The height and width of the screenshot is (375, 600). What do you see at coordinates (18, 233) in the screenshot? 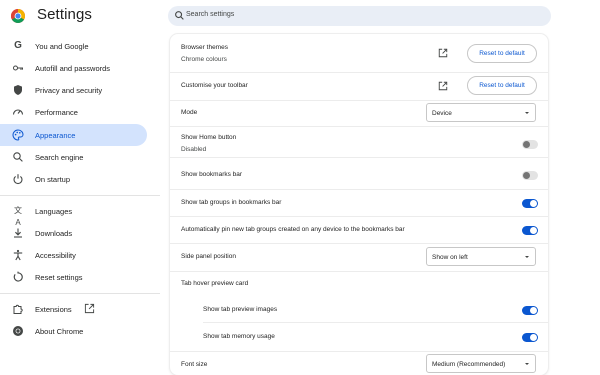
I see `download-icon` at bounding box center [18, 233].